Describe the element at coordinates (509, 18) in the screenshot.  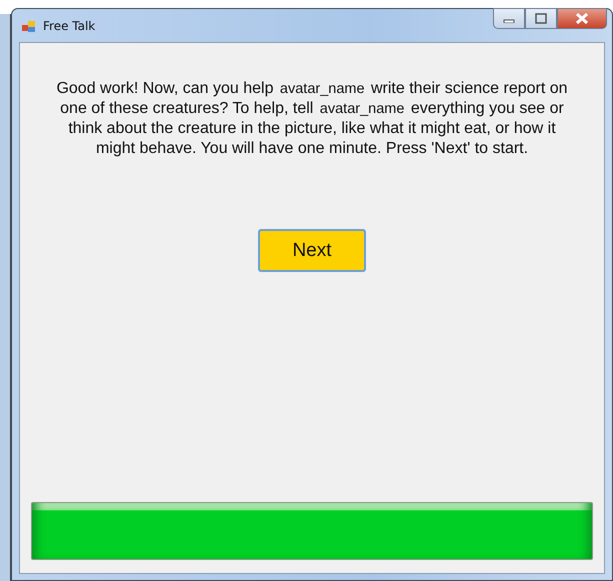
I see `minimize-button` at that location.